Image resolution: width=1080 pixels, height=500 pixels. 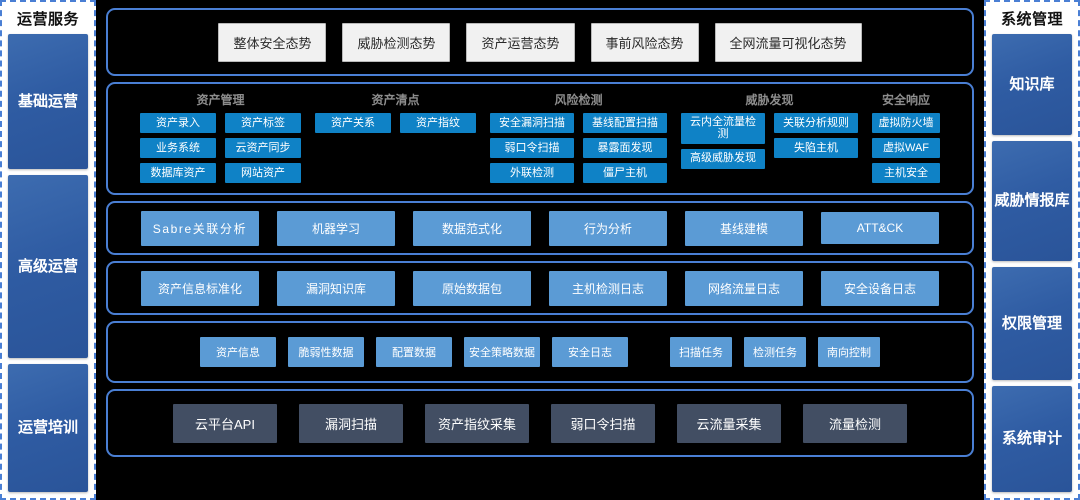 I want to click on right-sidebar: 系统管理 知识库 威胁 情报库 权限 管理 系统 审计, so click(x=1032, y=250).